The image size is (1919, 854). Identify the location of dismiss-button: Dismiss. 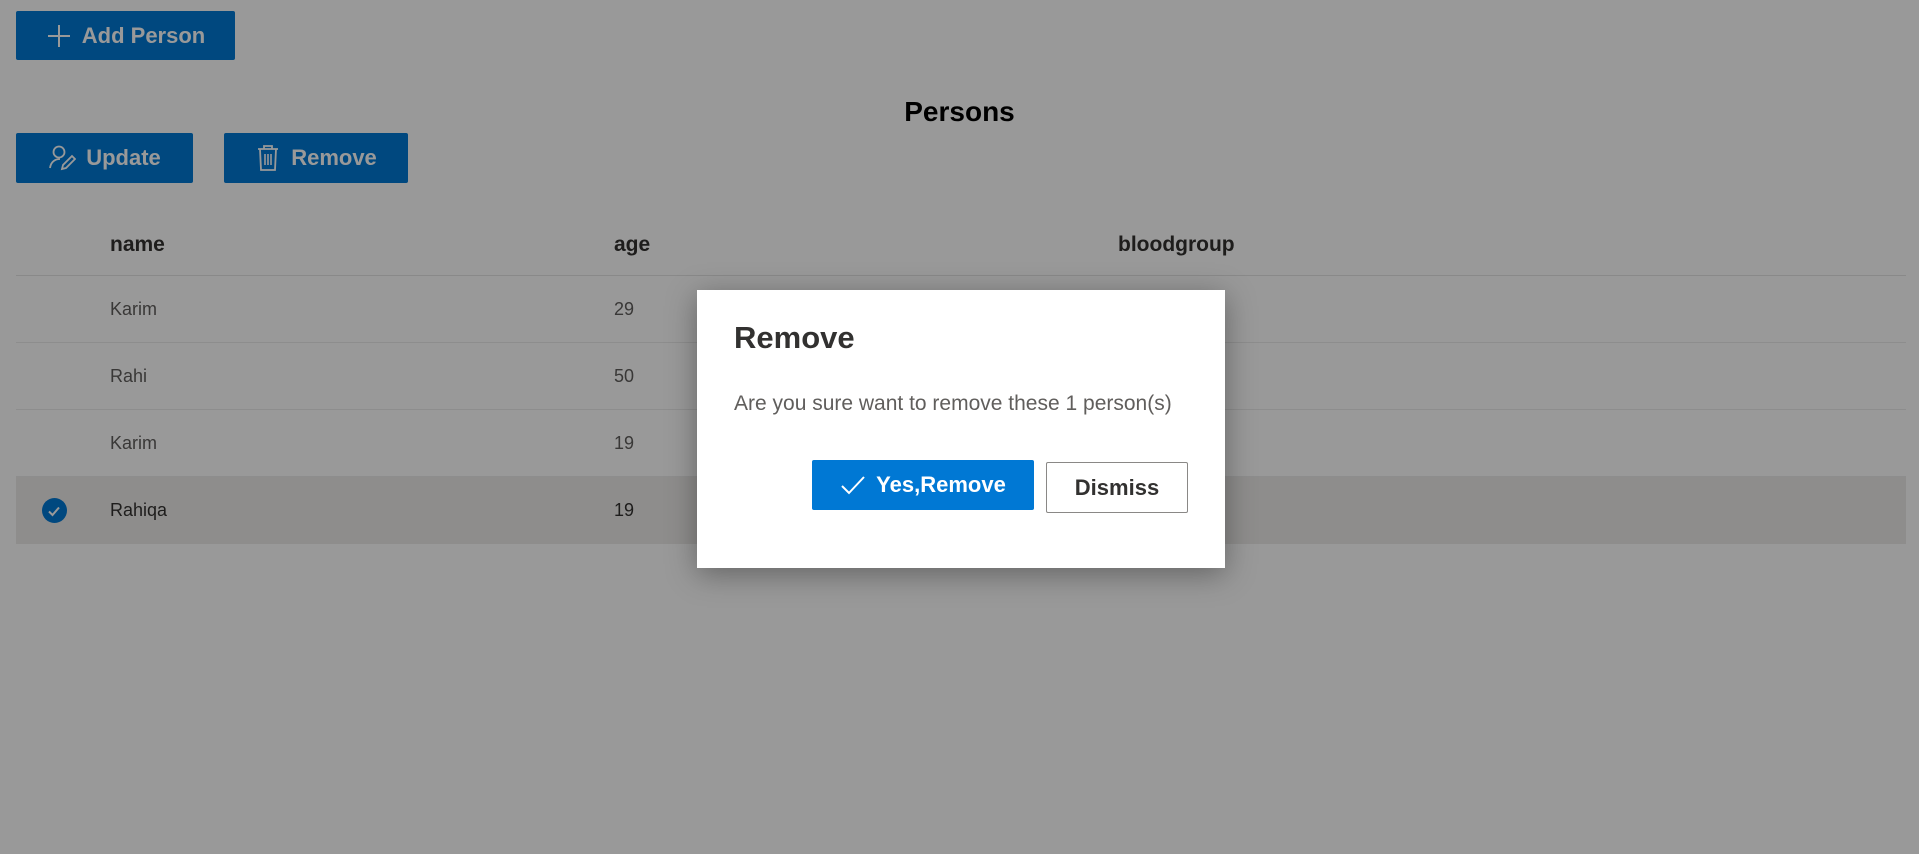
(1117, 487).